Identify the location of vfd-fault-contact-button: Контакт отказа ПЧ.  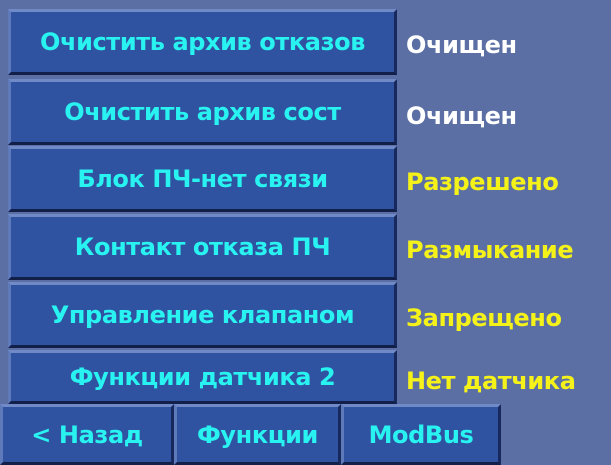
(202, 247).